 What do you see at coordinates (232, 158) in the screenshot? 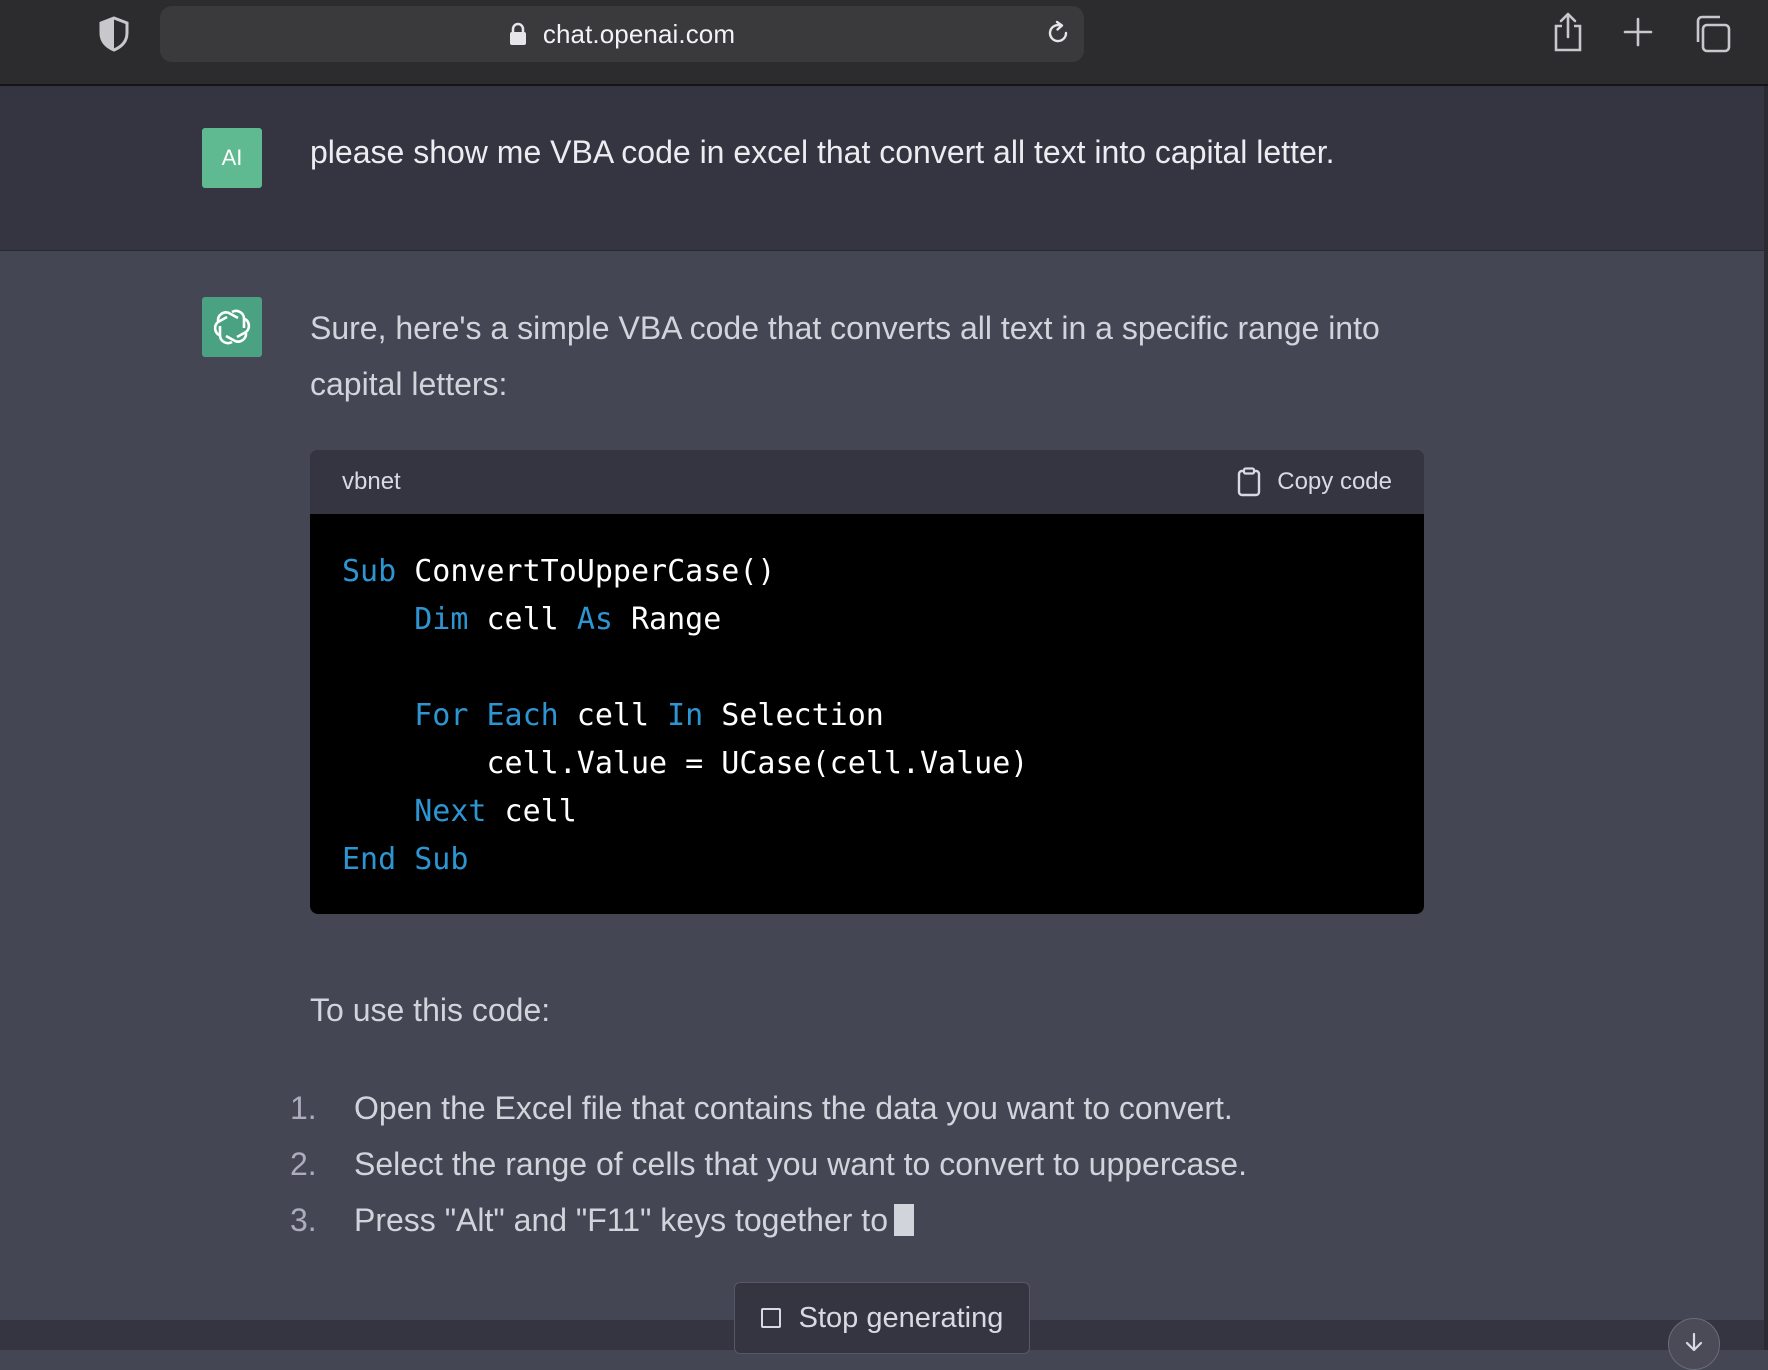
I see `user-avatar: AI` at bounding box center [232, 158].